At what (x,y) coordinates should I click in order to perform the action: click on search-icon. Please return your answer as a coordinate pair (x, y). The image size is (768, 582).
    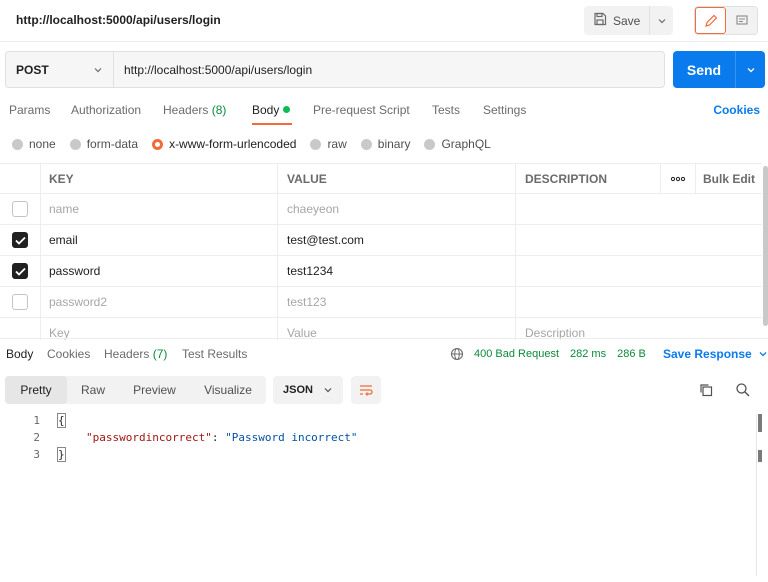
    Looking at the image, I should click on (743, 390).